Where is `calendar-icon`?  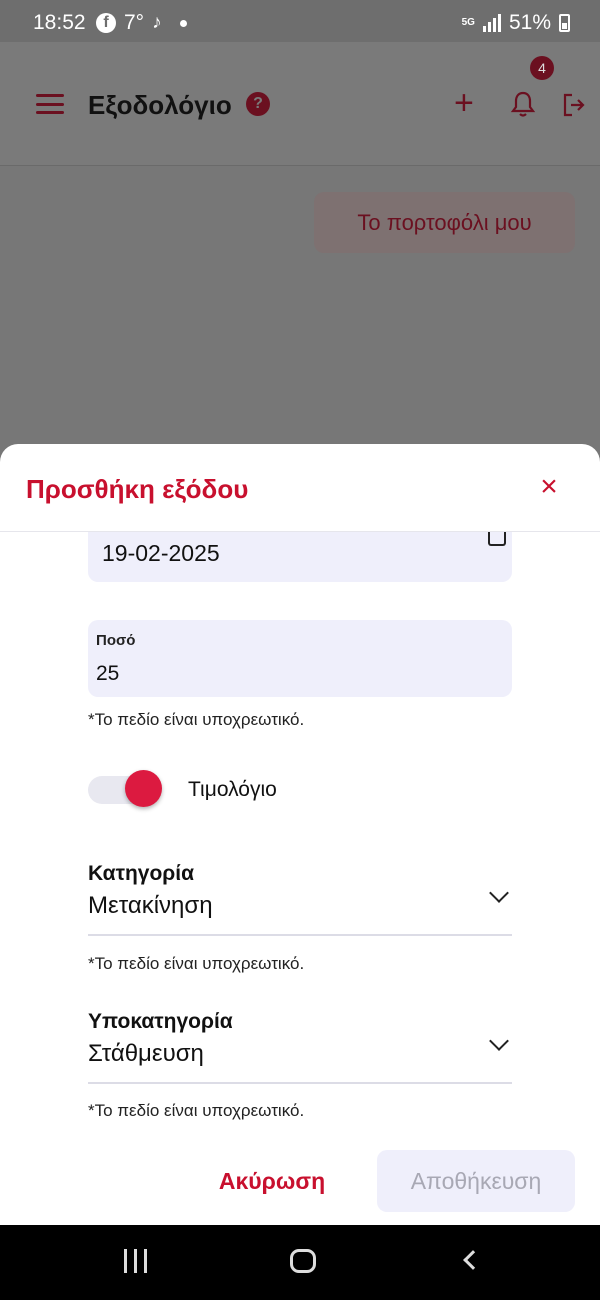 calendar-icon is located at coordinates (497, 539).